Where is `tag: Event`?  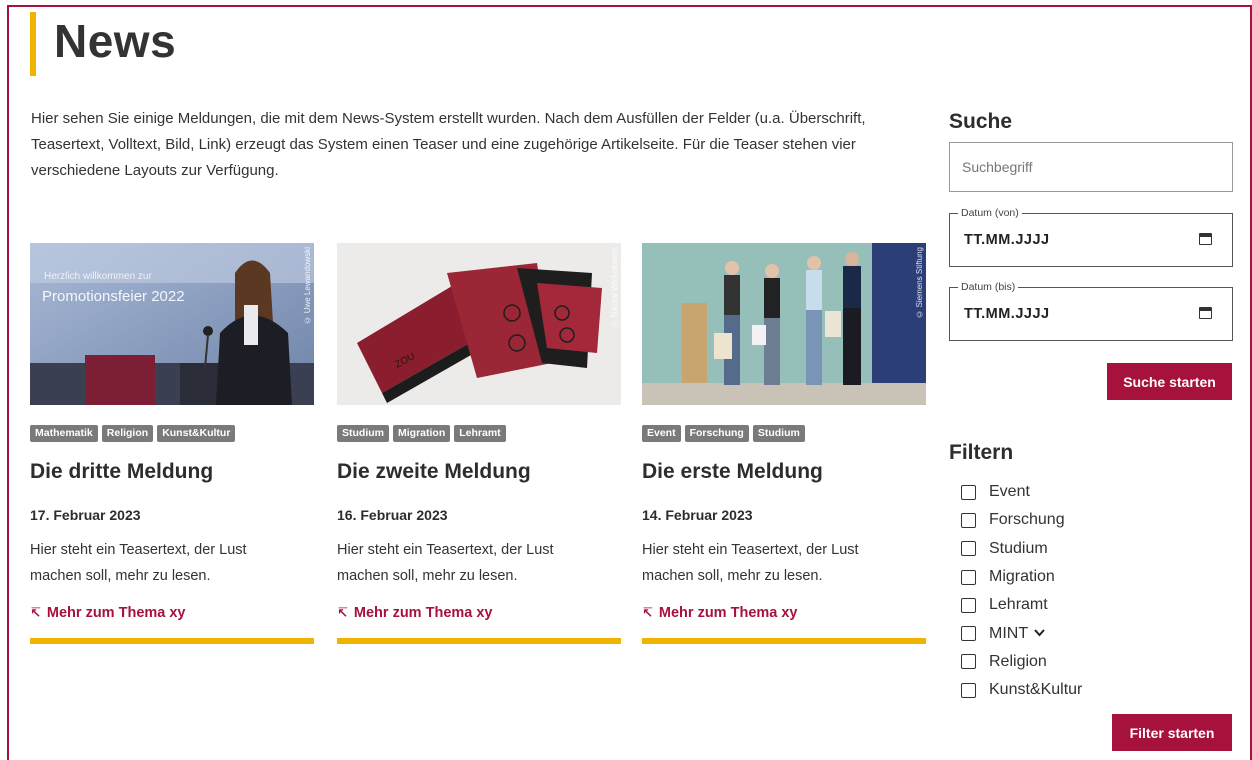
tag: Event is located at coordinates (661, 433).